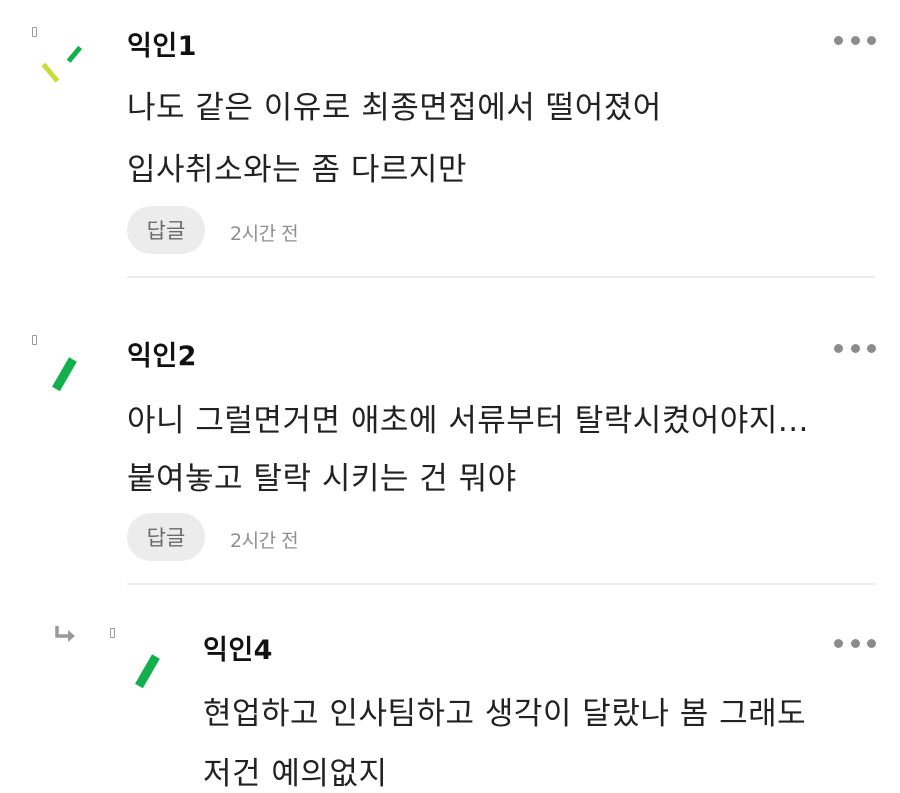 This screenshot has height=793, width=900. I want to click on reply-arrow-icon, so click(65, 634).